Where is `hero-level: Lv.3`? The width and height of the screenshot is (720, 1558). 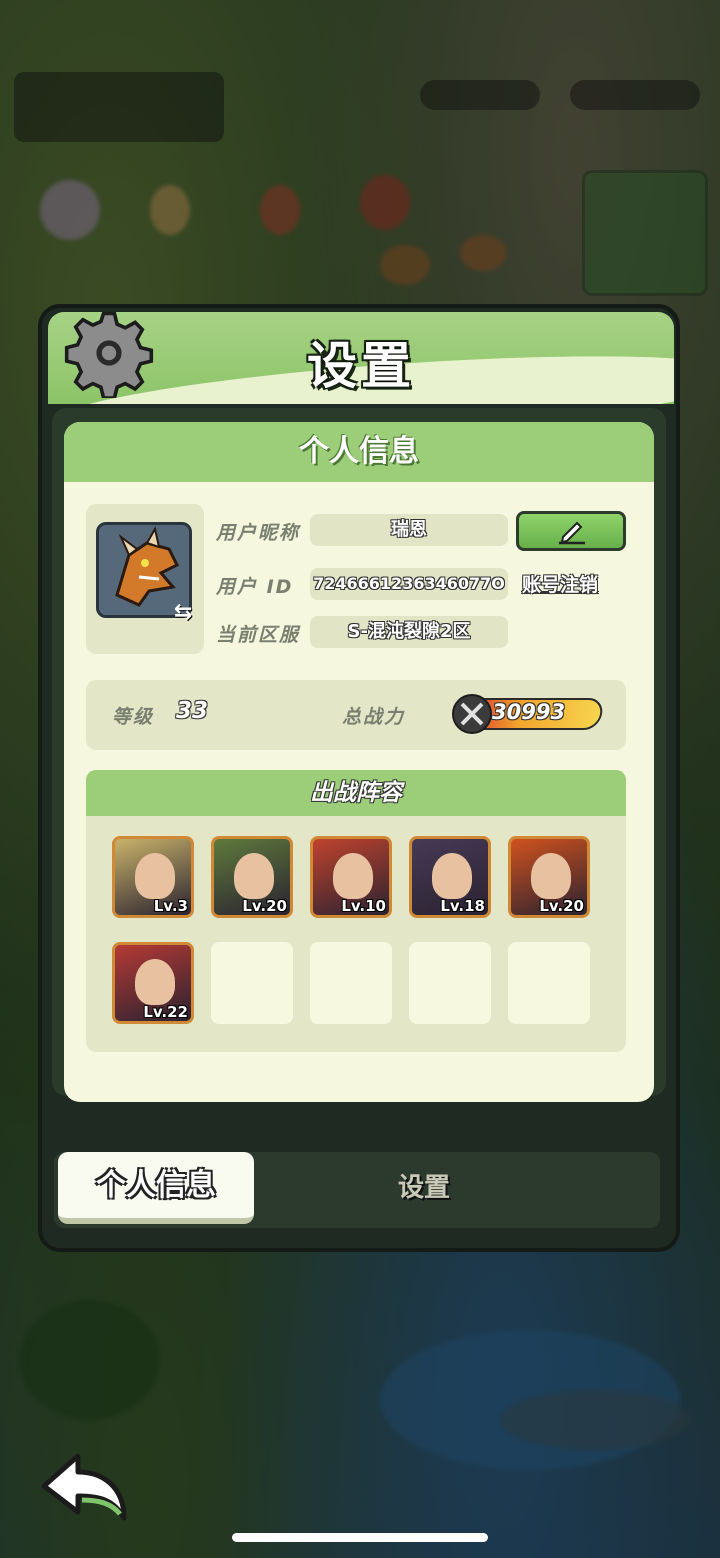 hero-level: Lv.3 is located at coordinates (170, 906).